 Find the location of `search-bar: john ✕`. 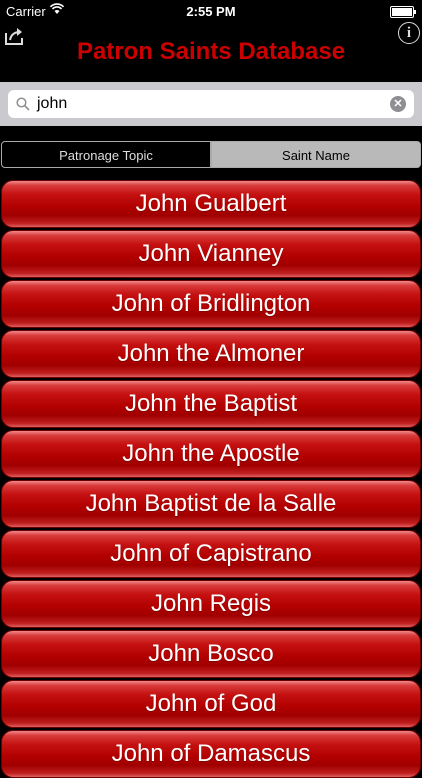

search-bar: john ✕ is located at coordinates (211, 104).